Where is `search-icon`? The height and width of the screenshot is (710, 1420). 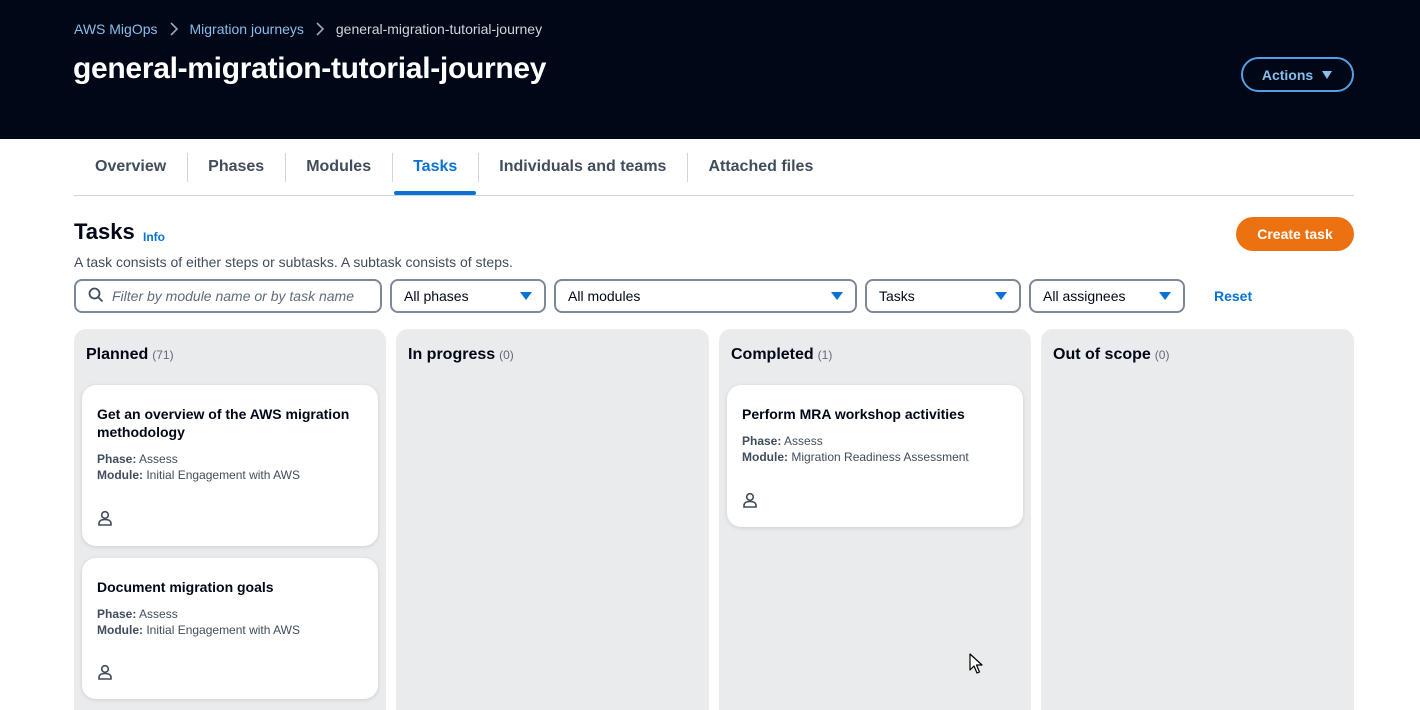 search-icon is located at coordinates (96, 296).